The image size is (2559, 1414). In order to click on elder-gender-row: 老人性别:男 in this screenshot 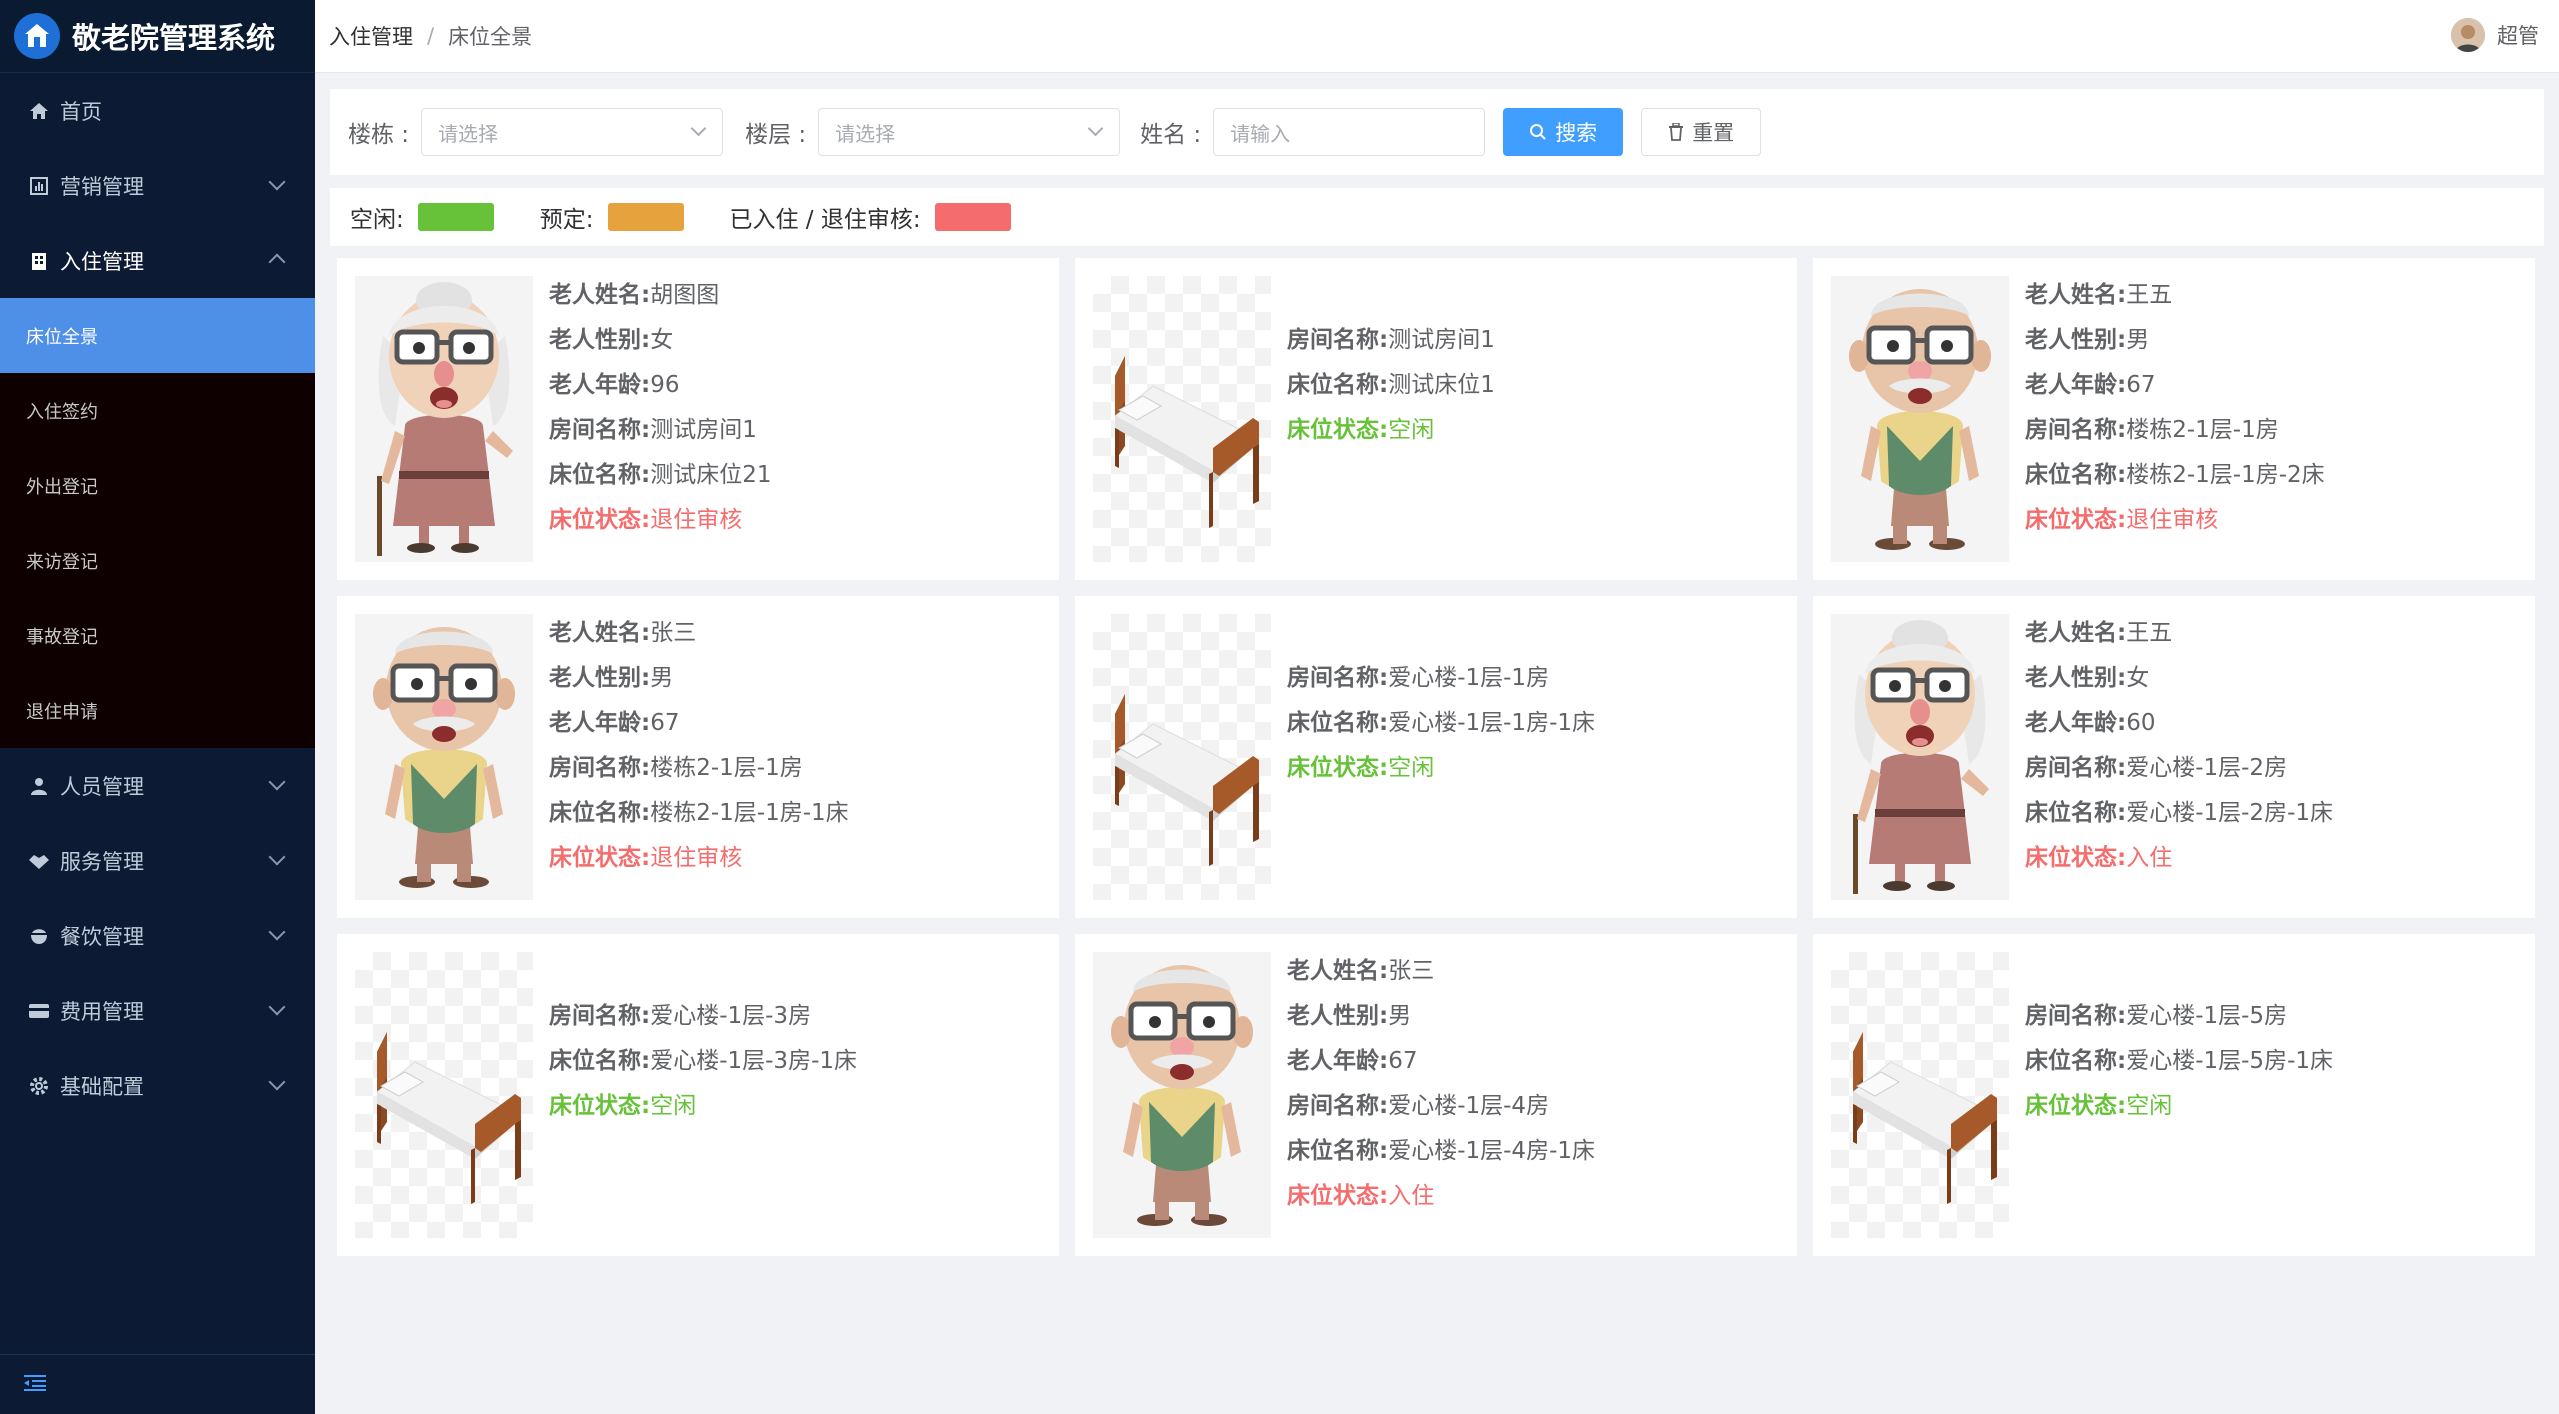, I will do `click(2175, 340)`.